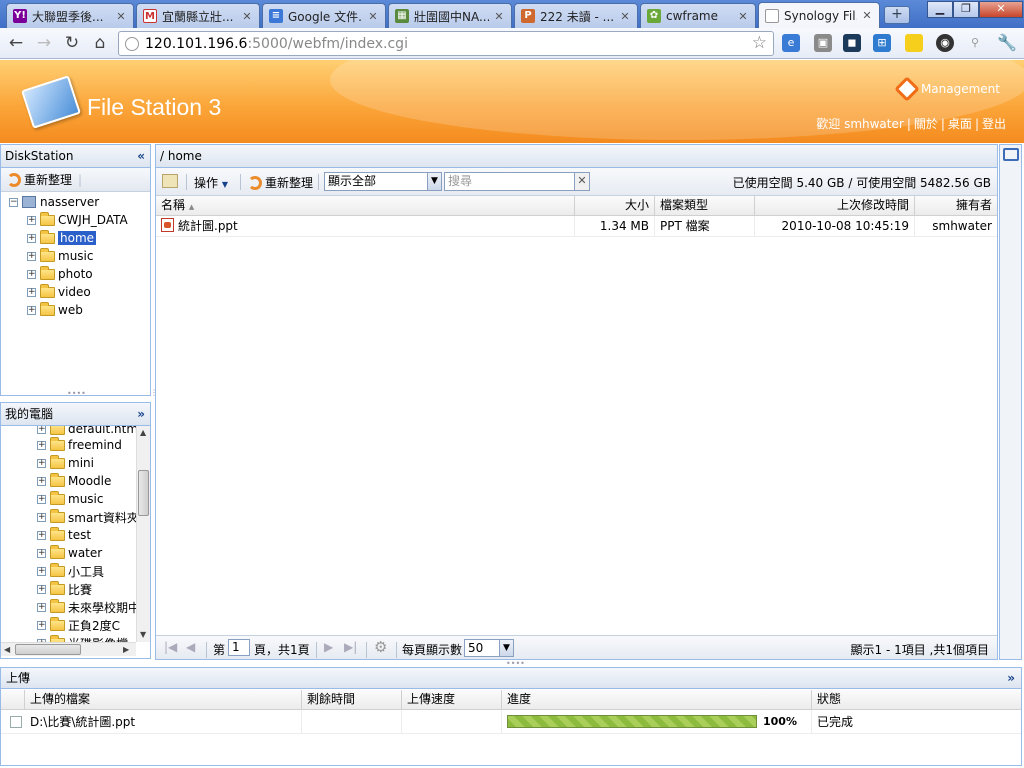  What do you see at coordinates (1007, 43) in the screenshot?
I see `wrench-icon: 🔧` at bounding box center [1007, 43].